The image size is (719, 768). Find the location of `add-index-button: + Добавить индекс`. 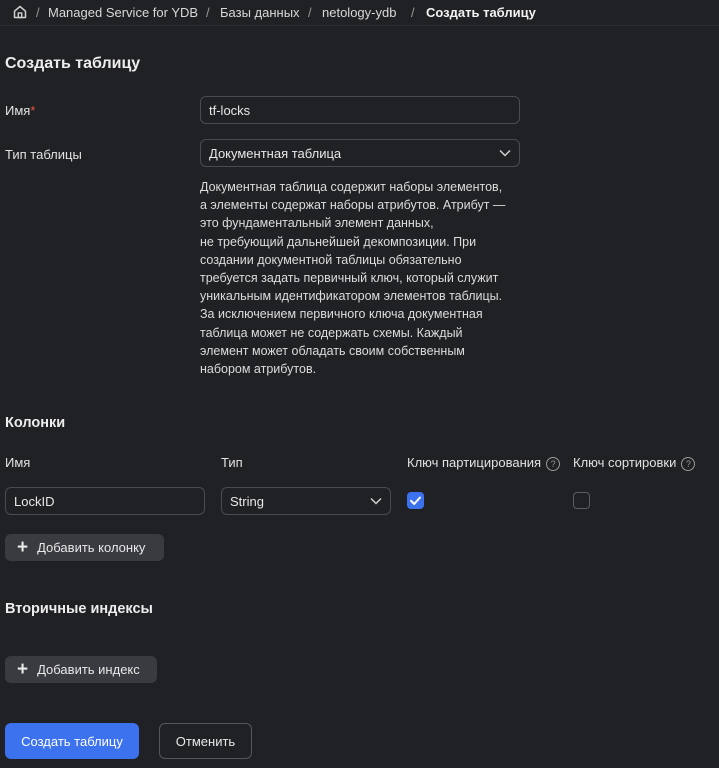

add-index-button: + Добавить индекс is located at coordinates (81, 669).